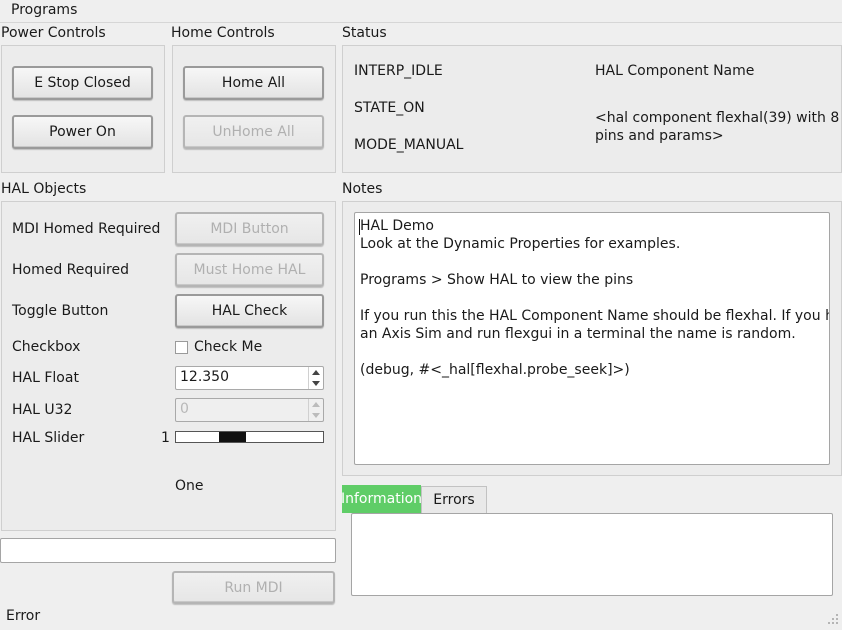  Describe the element at coordinates (421, 11) in the screenshot. I see `menu-bar: Programs` at that location.